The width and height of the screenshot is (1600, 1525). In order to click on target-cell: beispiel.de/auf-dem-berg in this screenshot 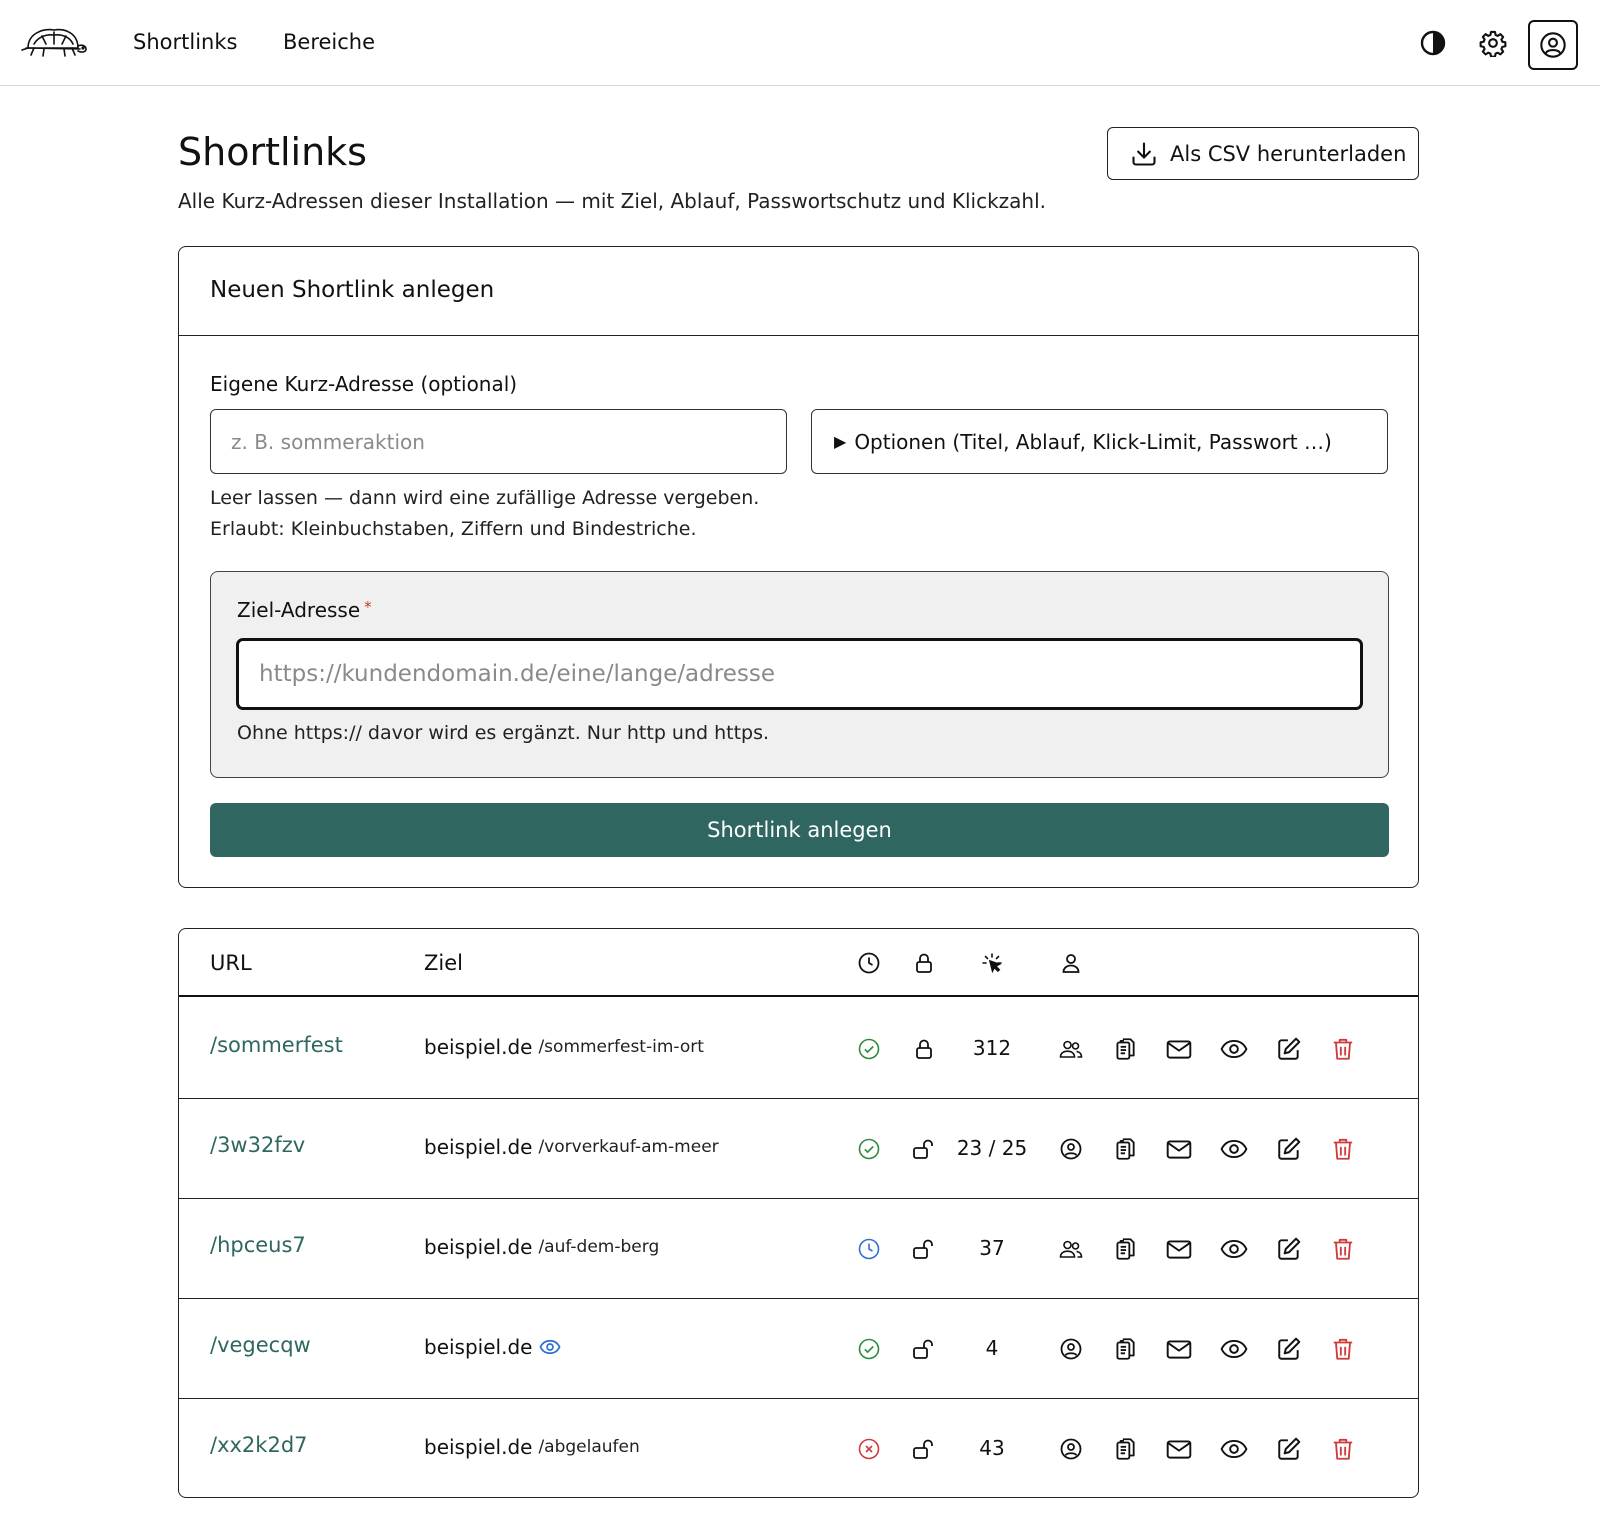, I will do `click(541, 1247)`.